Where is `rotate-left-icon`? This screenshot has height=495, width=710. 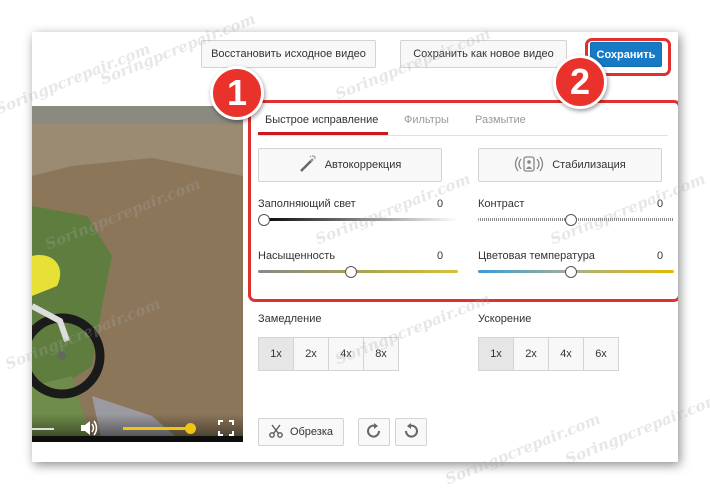
rotate-left-icon is located at coordinates (411, 432).